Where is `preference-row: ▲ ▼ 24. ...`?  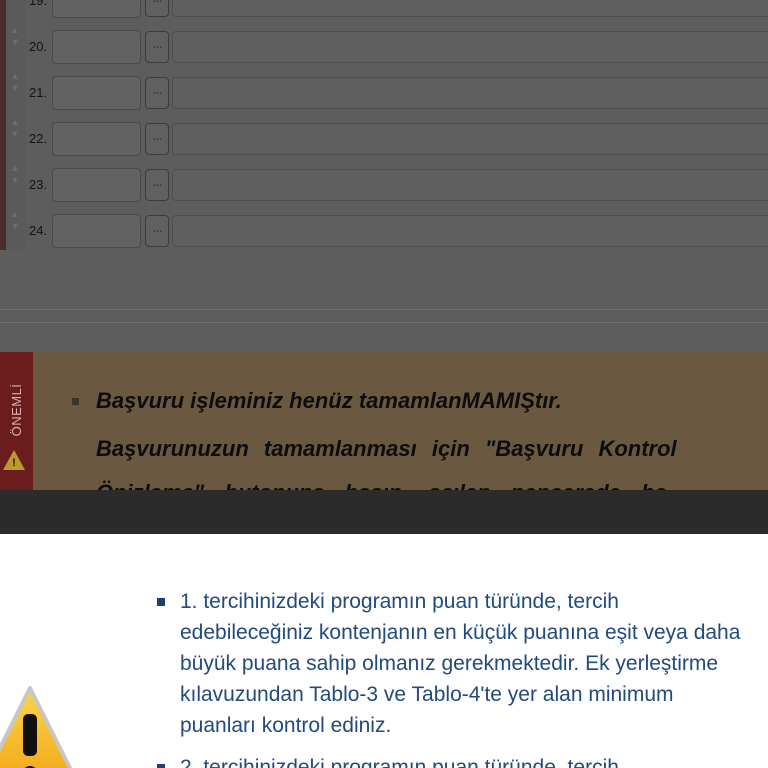 preference-row: ▲ ▼ 24. ... is located at coordinates (384, 232).